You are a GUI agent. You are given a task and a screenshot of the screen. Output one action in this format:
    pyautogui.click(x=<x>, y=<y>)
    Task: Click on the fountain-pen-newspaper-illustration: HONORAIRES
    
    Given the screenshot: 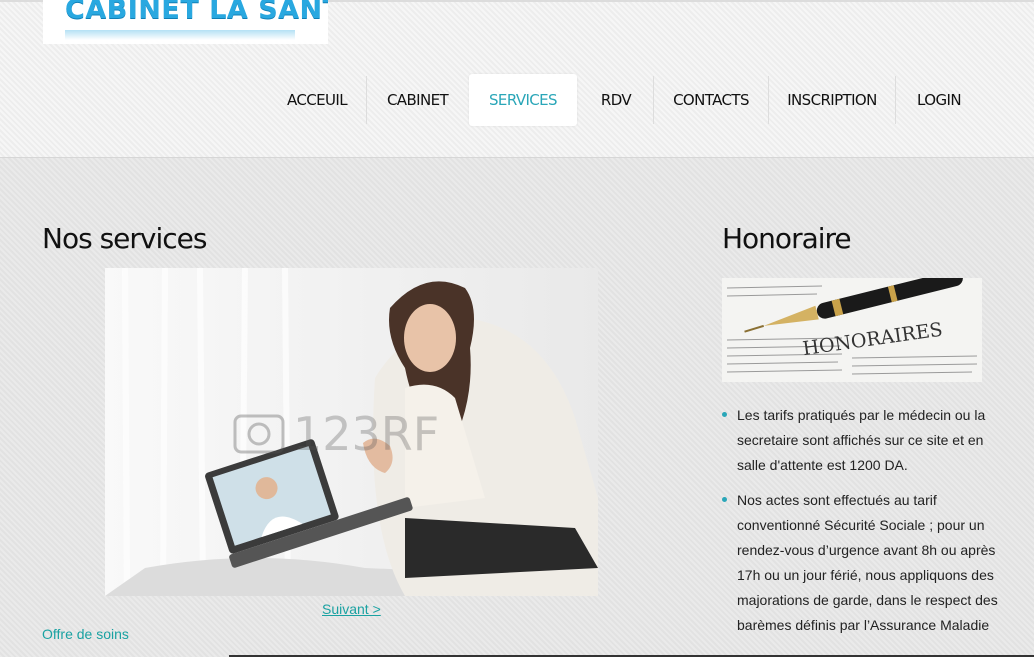 What is the action you would take?
    pyautogui.click(x=852, y=330)
    